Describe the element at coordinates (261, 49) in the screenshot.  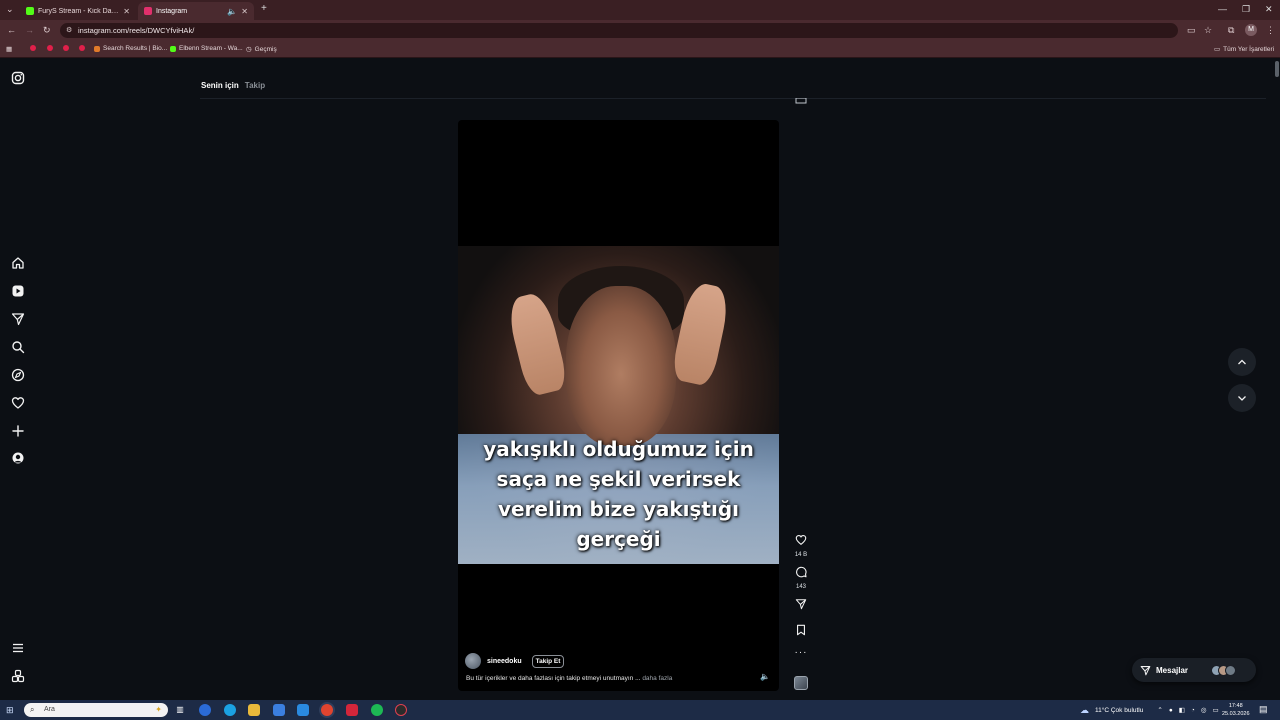
I see `bookmark-history: ◷ Geçmiş` at that location.